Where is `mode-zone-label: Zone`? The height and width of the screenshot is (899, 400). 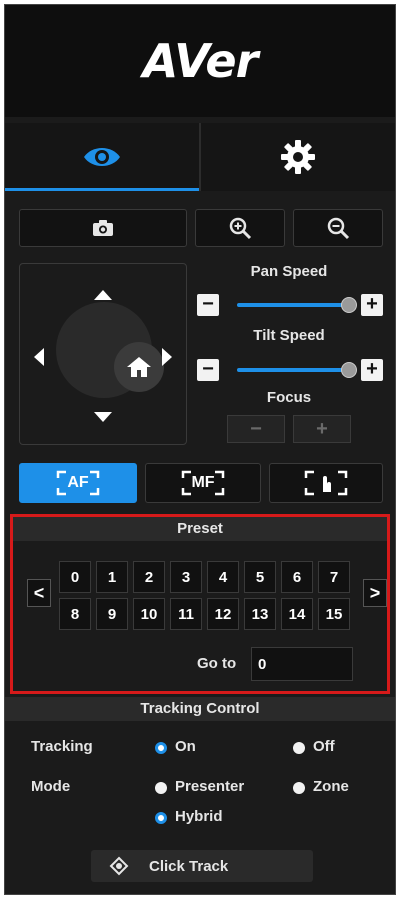
mode-zone-label: Zone is located at coordinates (331, 786).